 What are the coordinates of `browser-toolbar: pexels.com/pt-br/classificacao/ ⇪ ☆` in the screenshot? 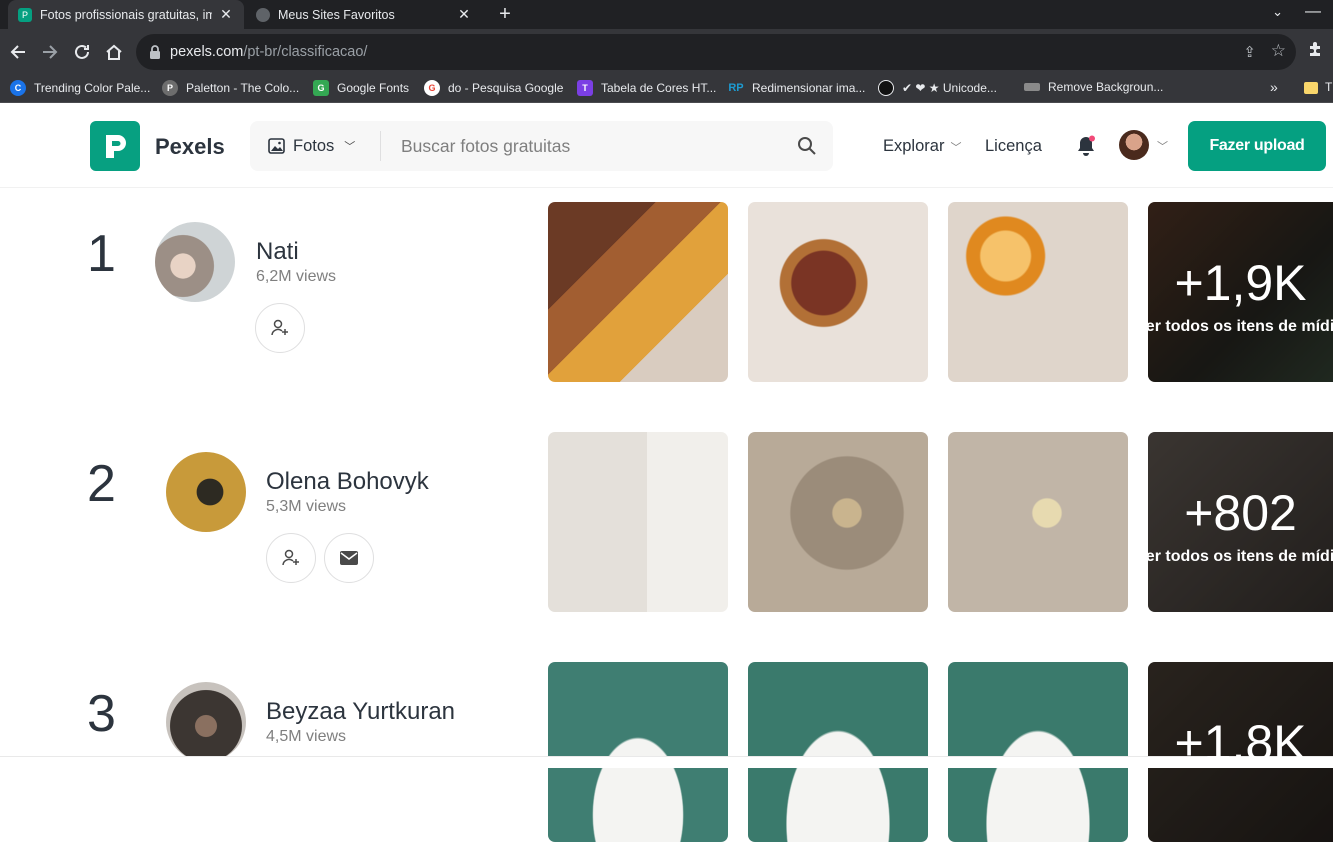 It's located at (666, 52).